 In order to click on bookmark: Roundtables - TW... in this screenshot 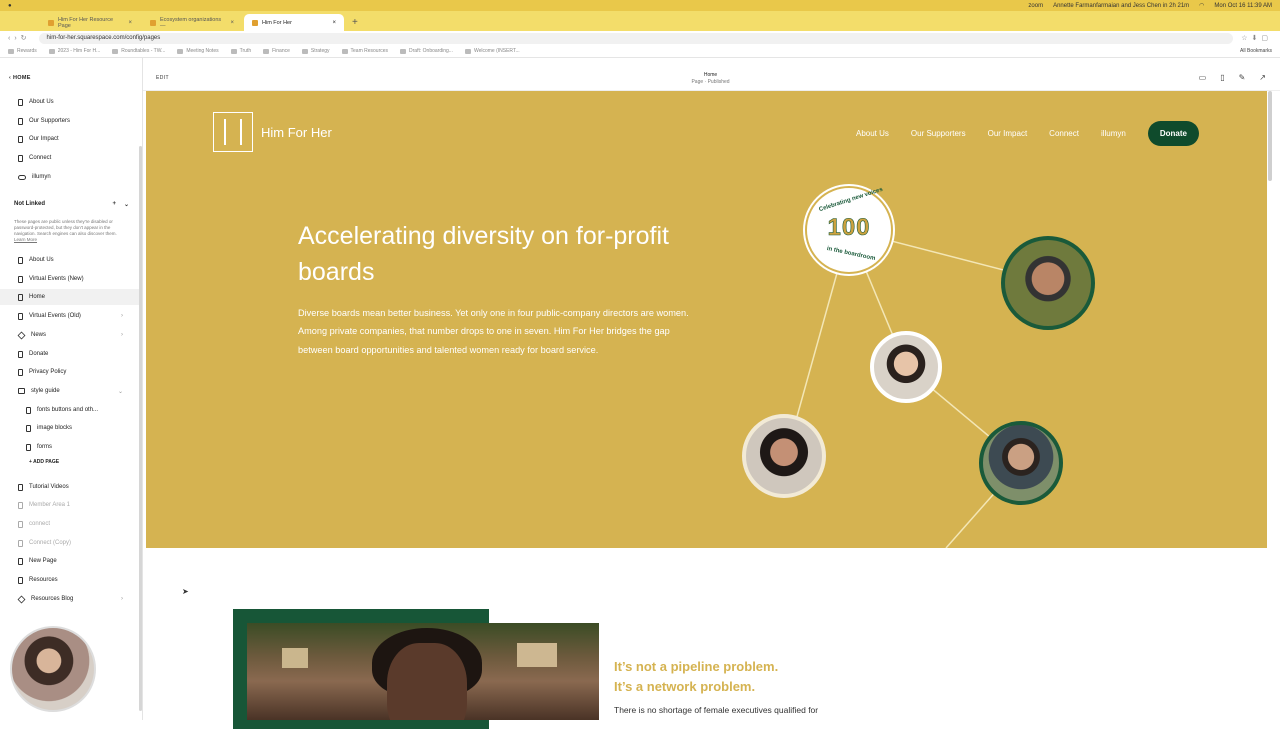, I will do `click(138, 51)`.